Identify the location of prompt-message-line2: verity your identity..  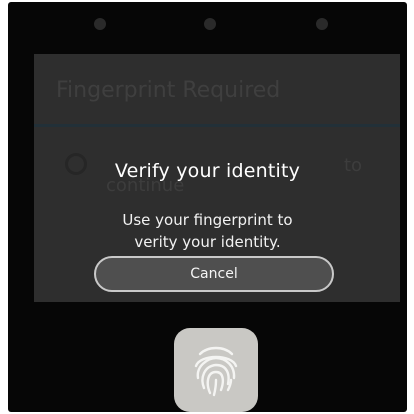
(207, 242).